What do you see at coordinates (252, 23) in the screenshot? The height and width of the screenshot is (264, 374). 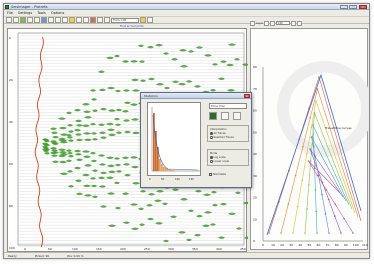 I see `layer-icon` at bounding box center [252, 23].